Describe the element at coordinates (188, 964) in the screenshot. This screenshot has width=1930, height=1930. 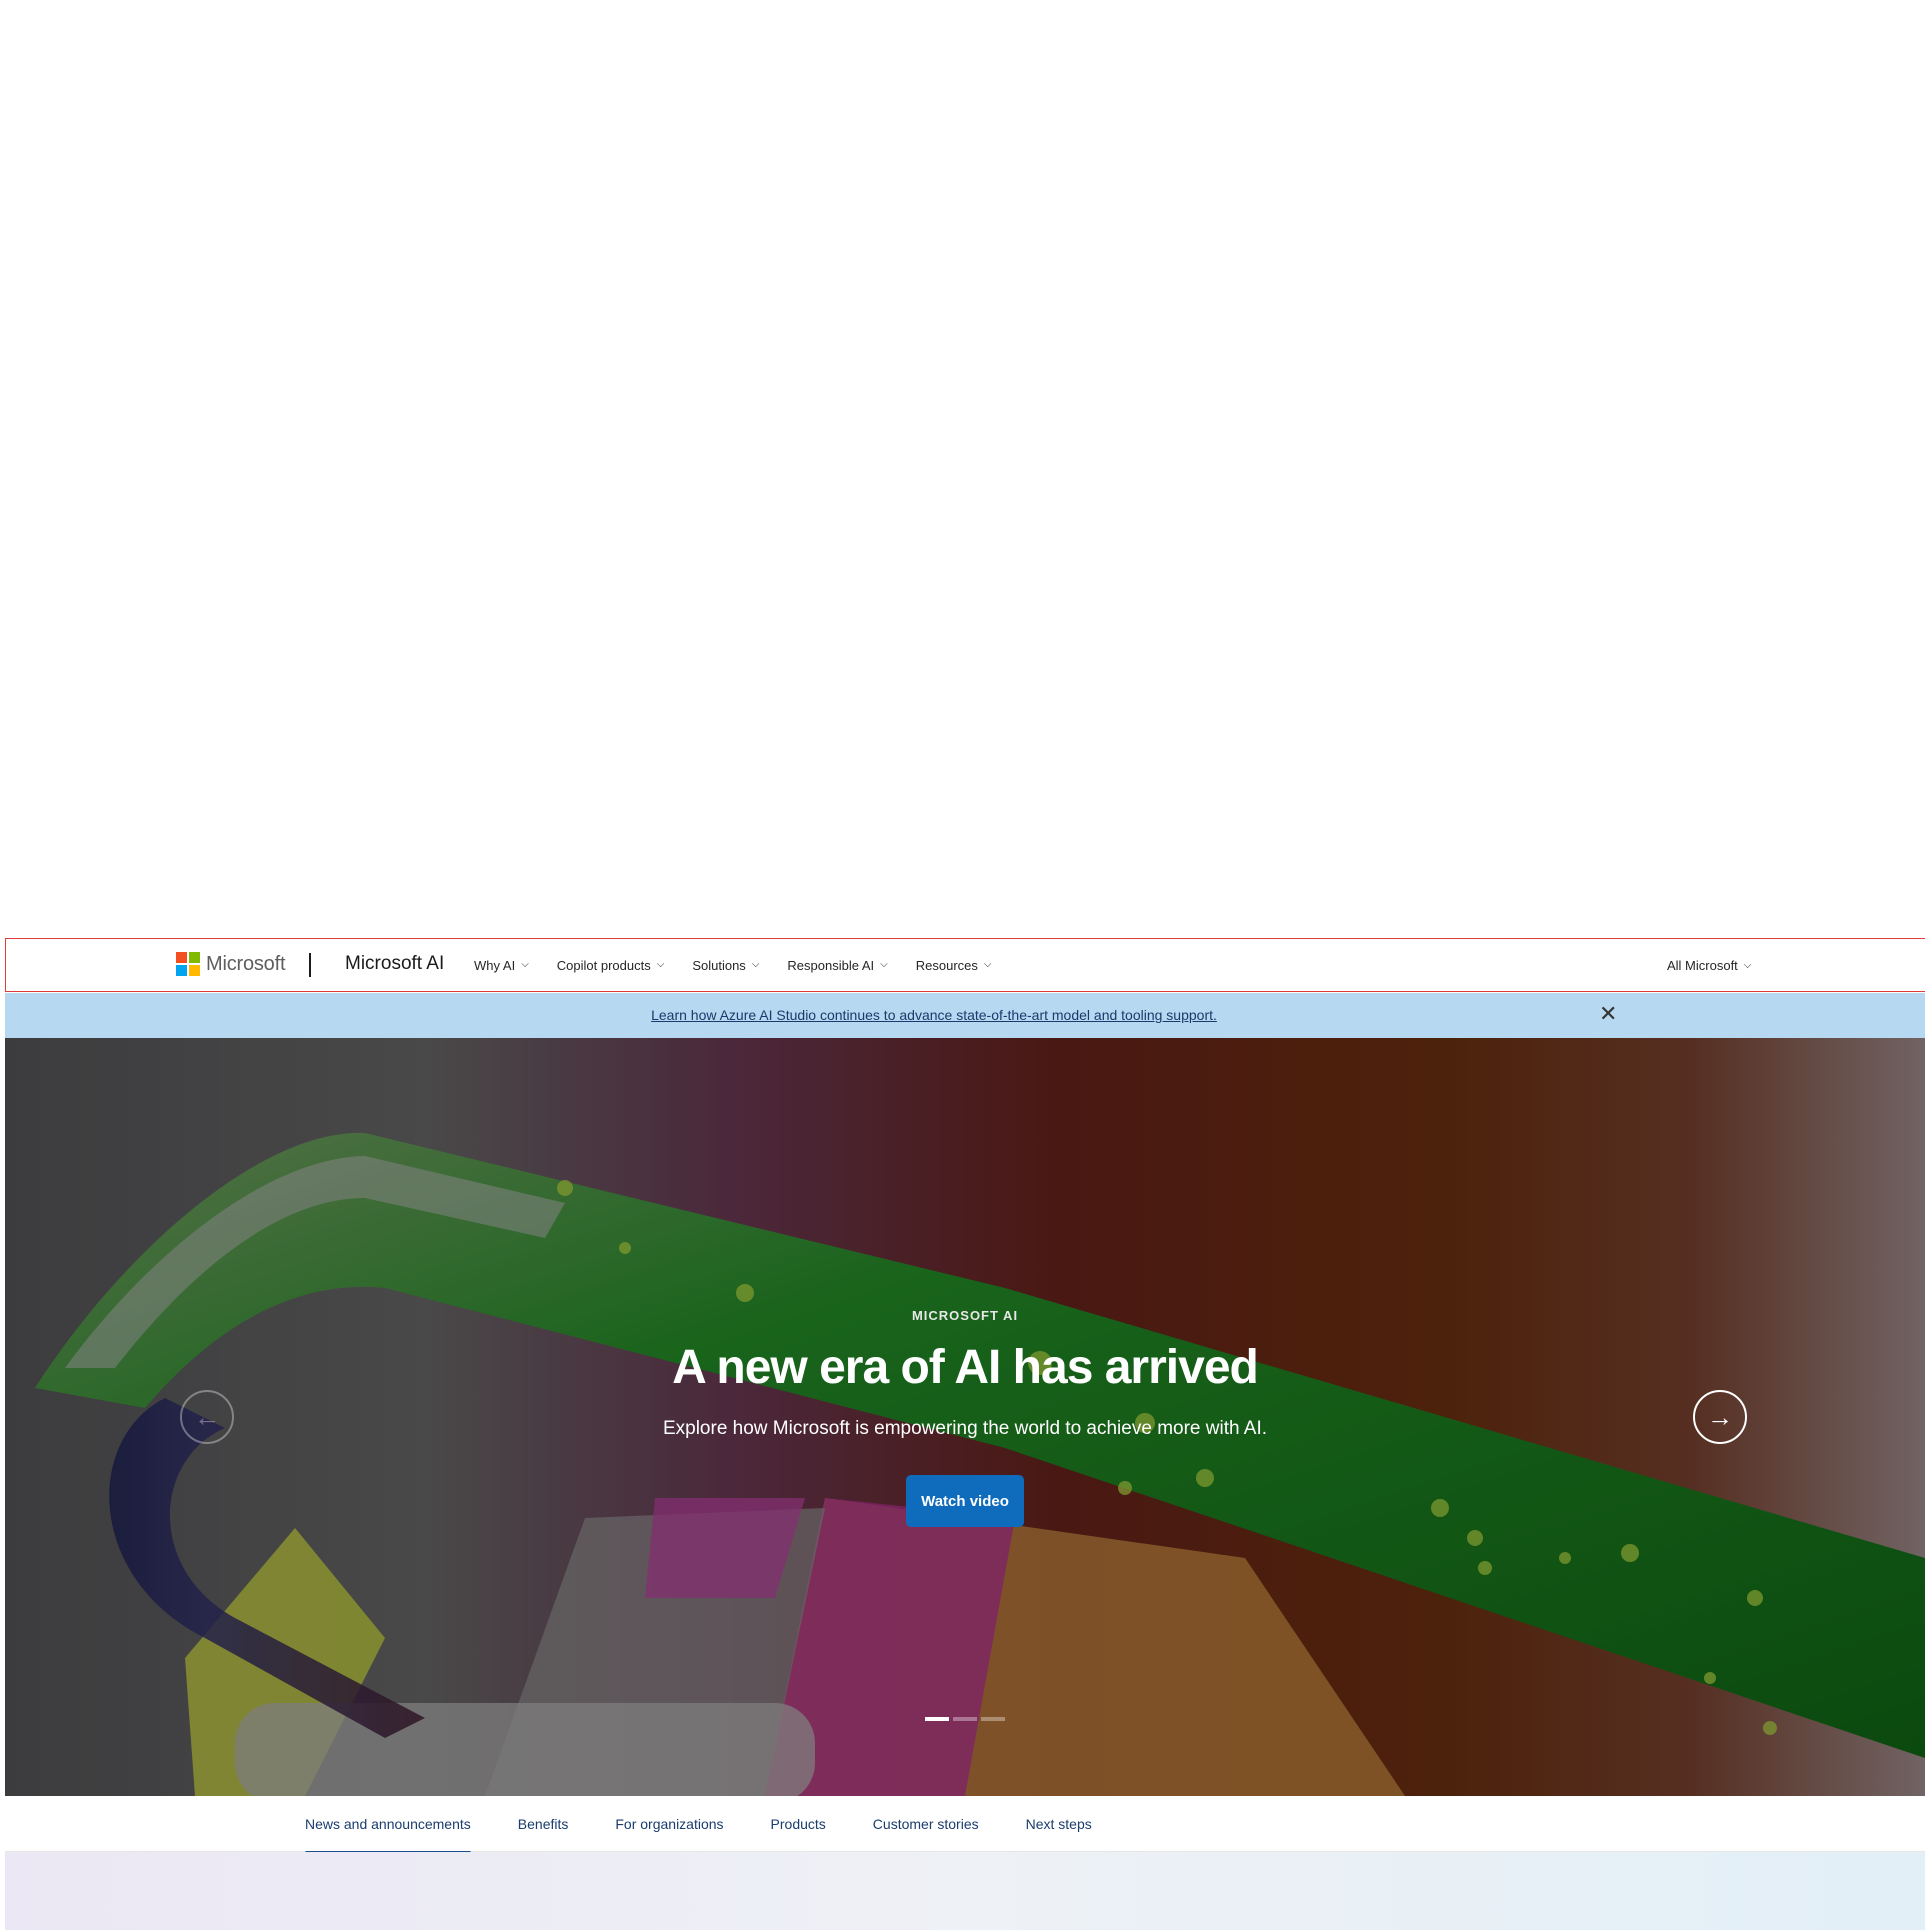
I see `microsoft-logo-icon` at that location.